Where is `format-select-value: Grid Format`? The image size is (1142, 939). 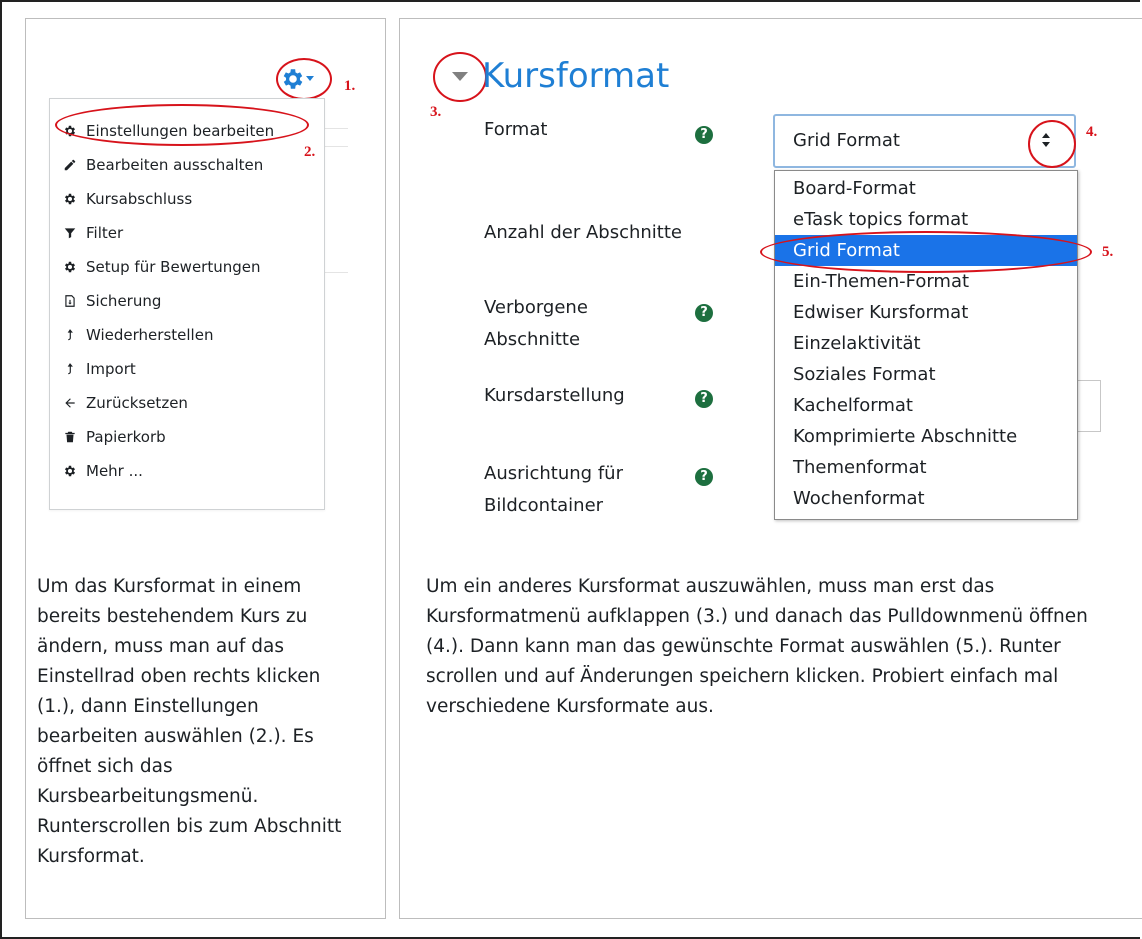 format-select-value: Grid Format is located at coordinates (846, 140).